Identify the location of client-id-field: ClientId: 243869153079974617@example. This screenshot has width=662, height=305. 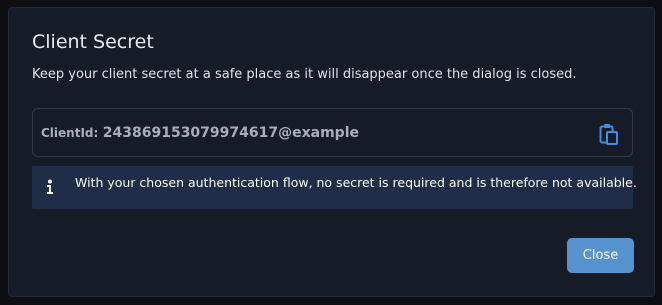
(332, 132).